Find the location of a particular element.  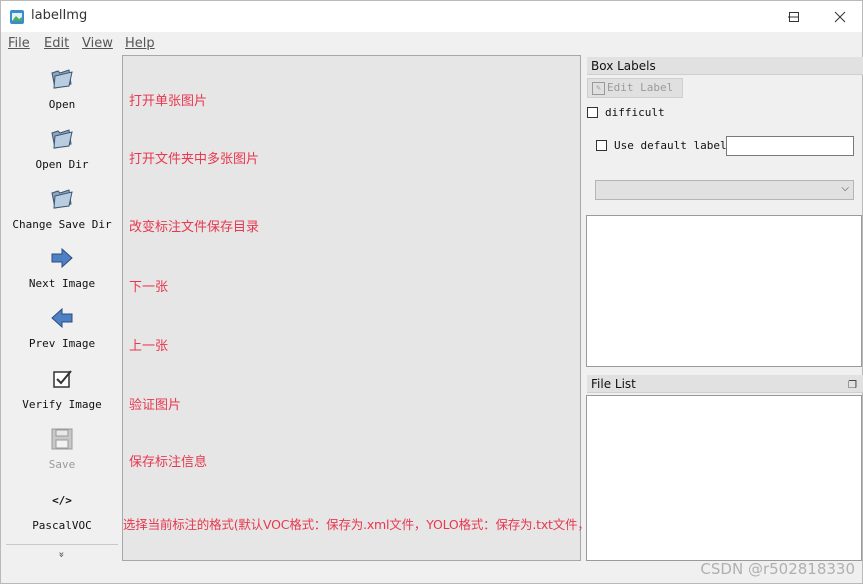

close-icon is located at coordinates (840, 16).